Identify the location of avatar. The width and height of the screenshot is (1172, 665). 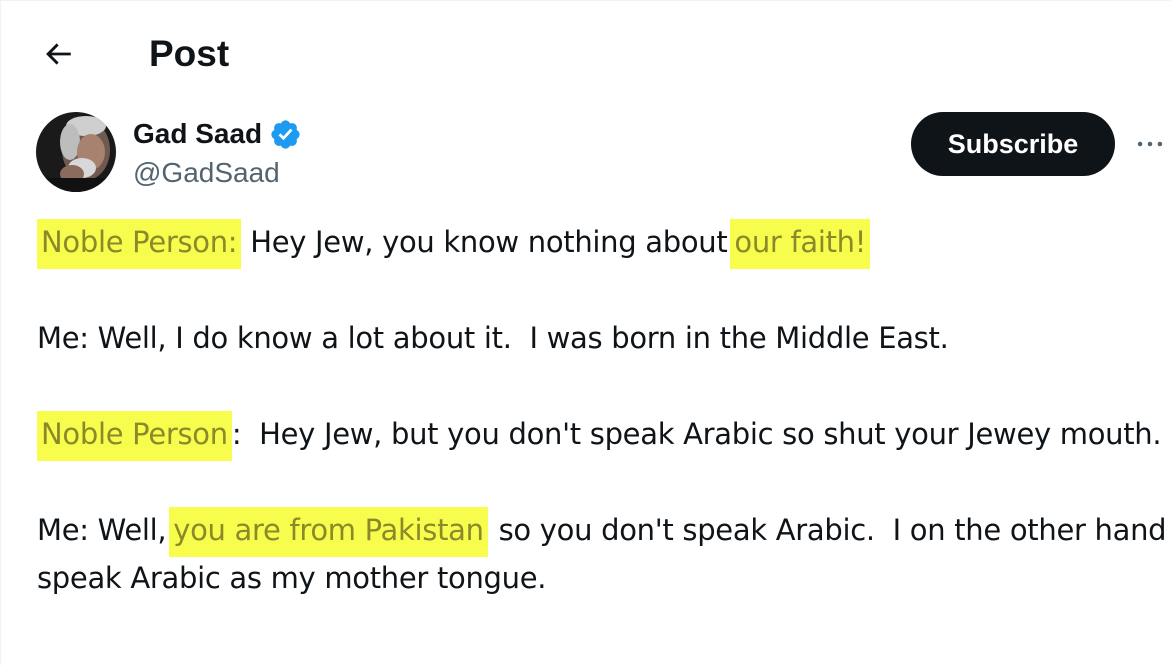
(76, 152).